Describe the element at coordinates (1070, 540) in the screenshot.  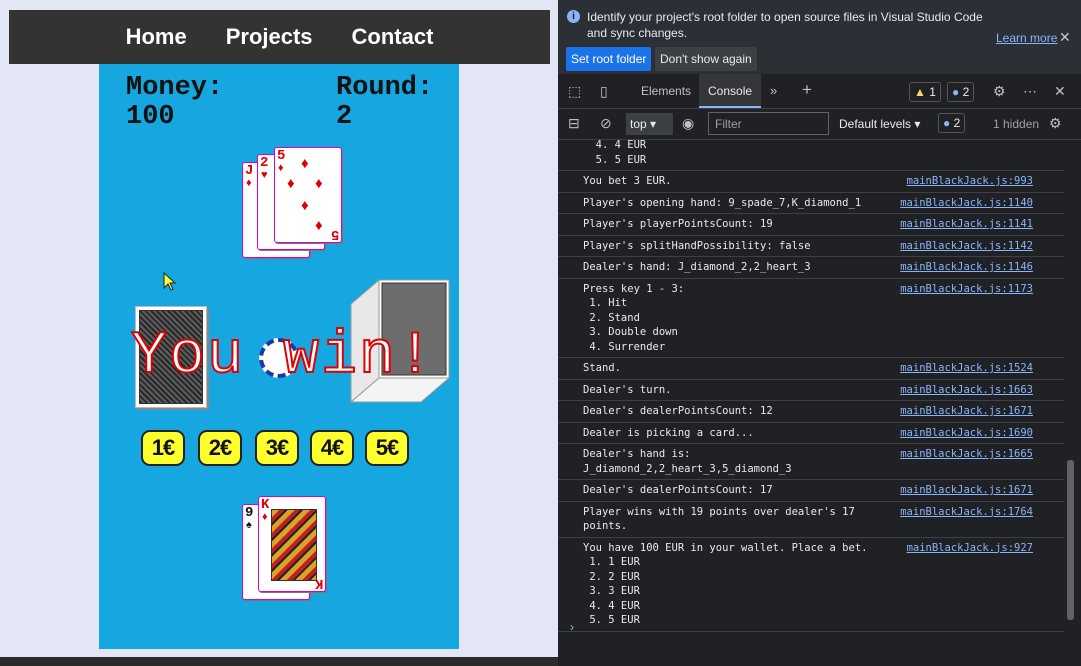
I see `scrollbar-thumb` at that location.